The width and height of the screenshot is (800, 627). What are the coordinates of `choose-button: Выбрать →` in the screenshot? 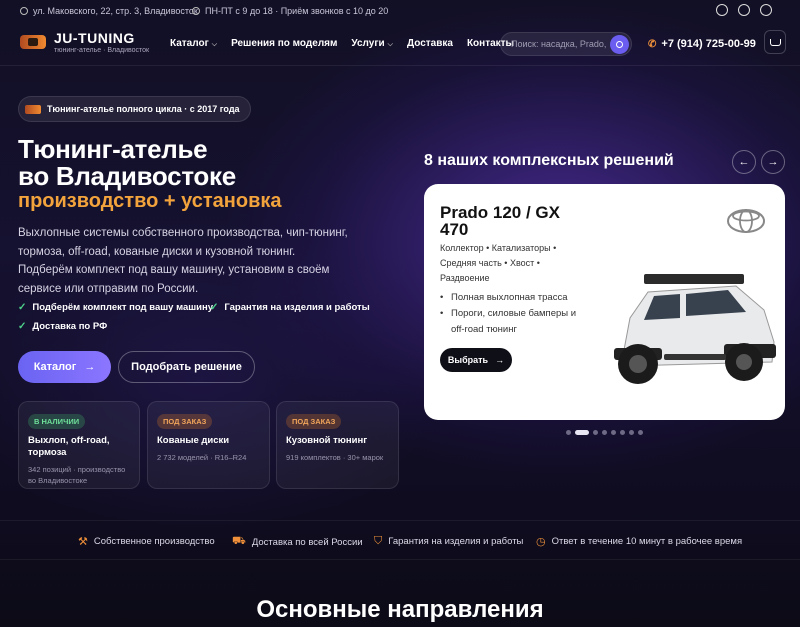 It's located at (476, 360).